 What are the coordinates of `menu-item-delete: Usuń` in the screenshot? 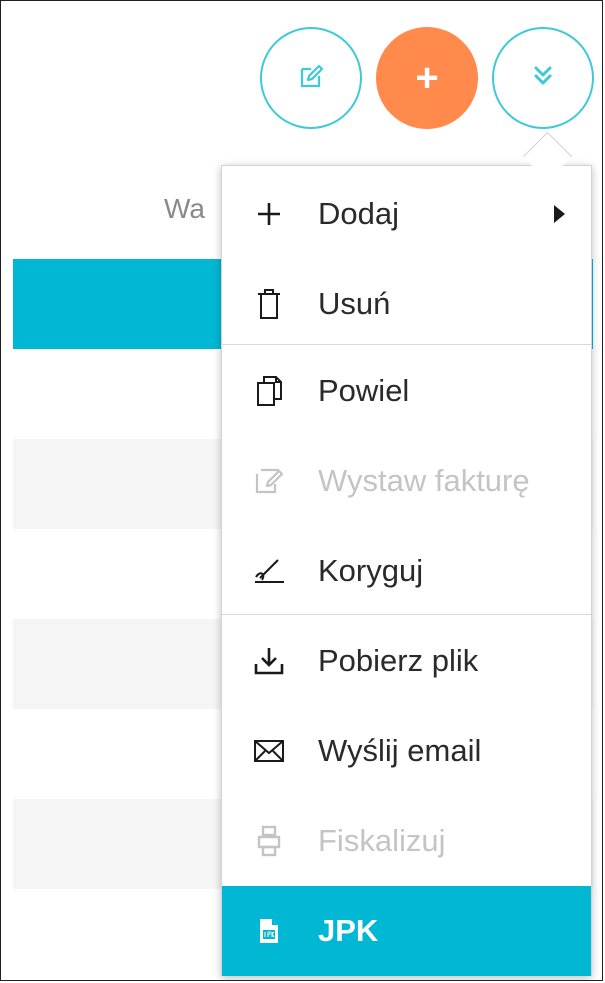 It's located at (406, 304).